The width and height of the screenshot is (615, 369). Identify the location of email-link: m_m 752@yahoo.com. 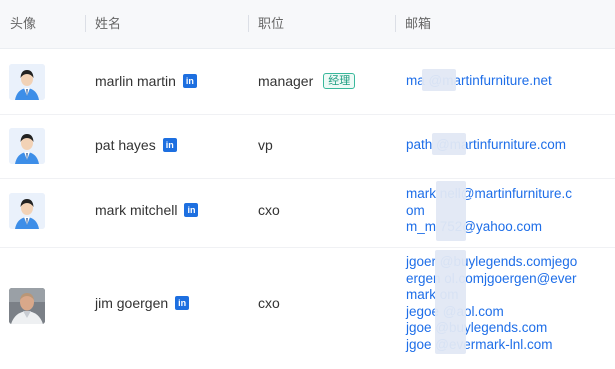
(489, 227).